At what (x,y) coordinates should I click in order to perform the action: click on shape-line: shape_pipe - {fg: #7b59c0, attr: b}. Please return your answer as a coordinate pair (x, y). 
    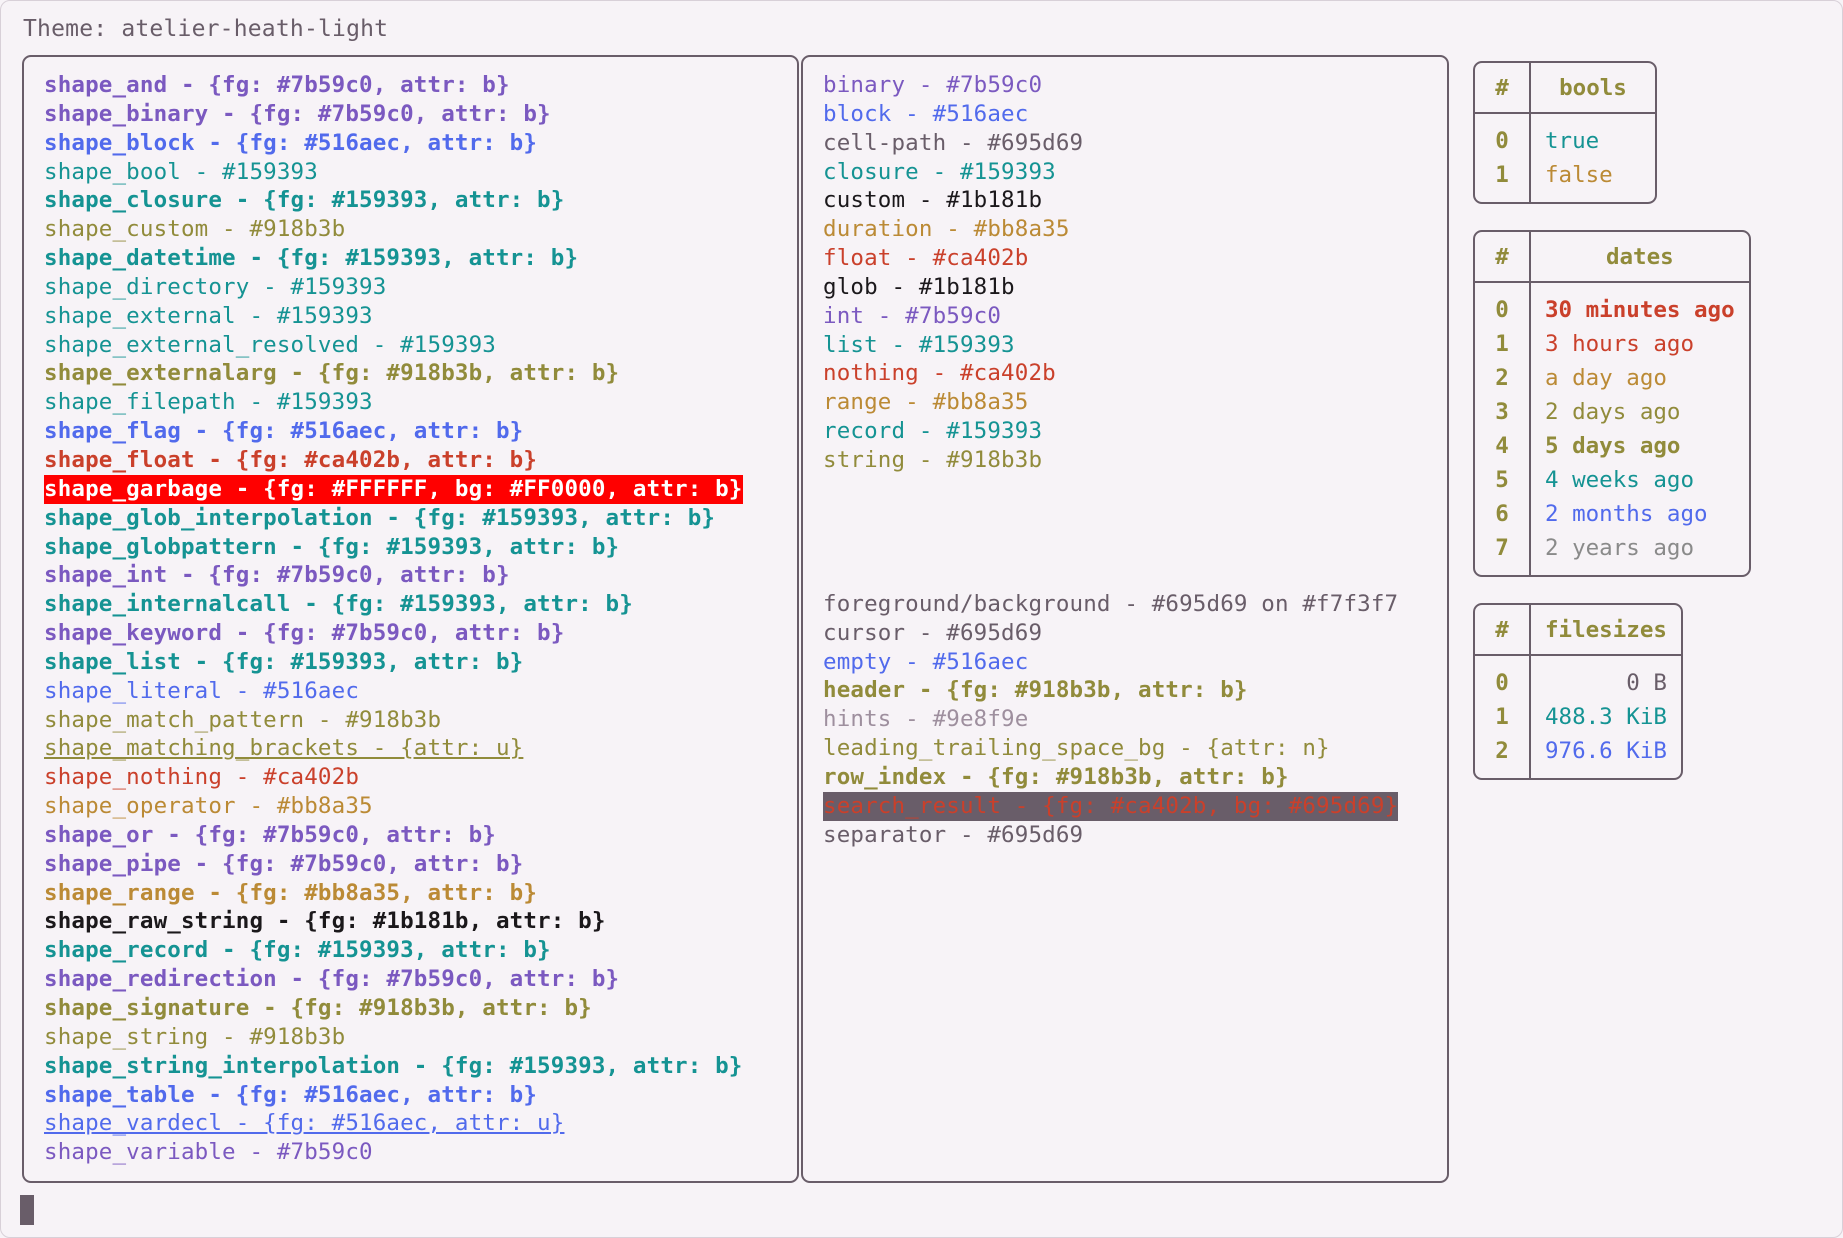
    Looking at the image, I should click on (284, 863).